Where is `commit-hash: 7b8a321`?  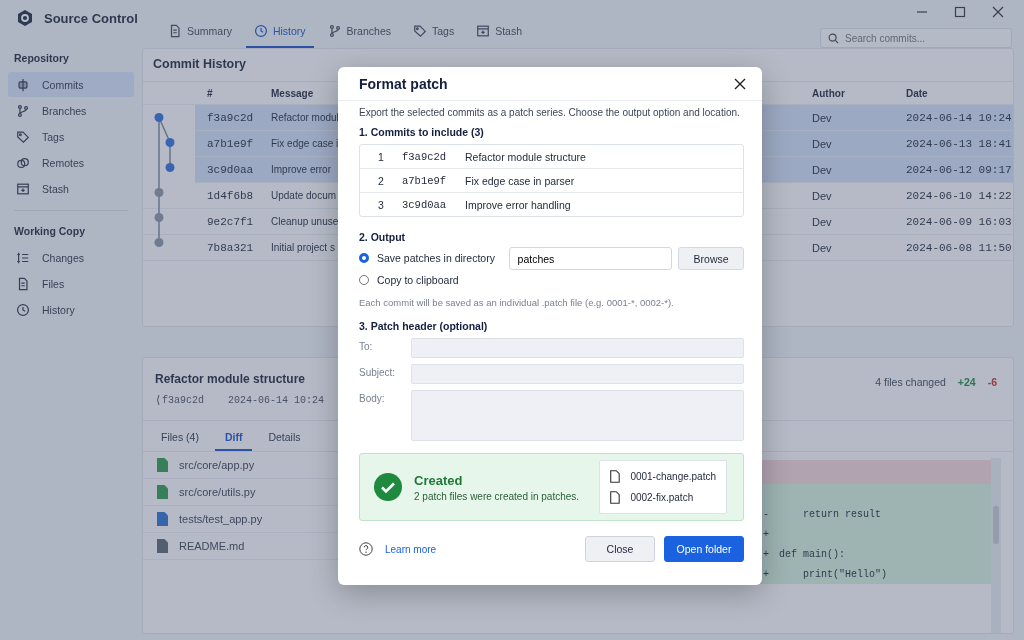
commit-hash: 7b8a321 is located at coordinates (230, 247).